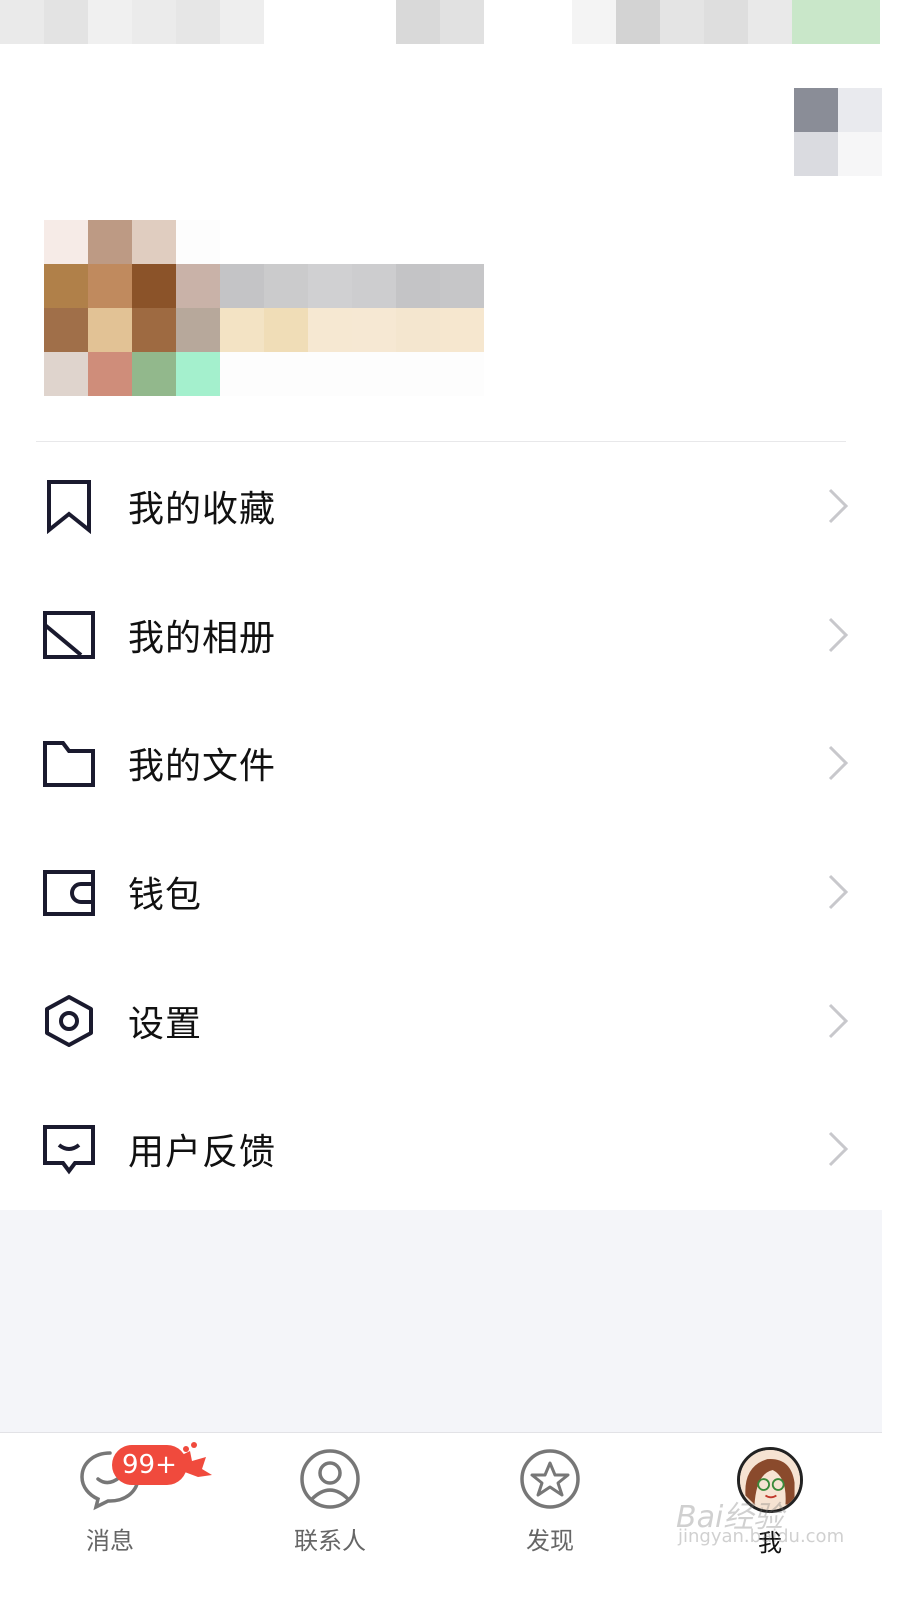  I want to click on photo-album-icon, so click(69, 635).